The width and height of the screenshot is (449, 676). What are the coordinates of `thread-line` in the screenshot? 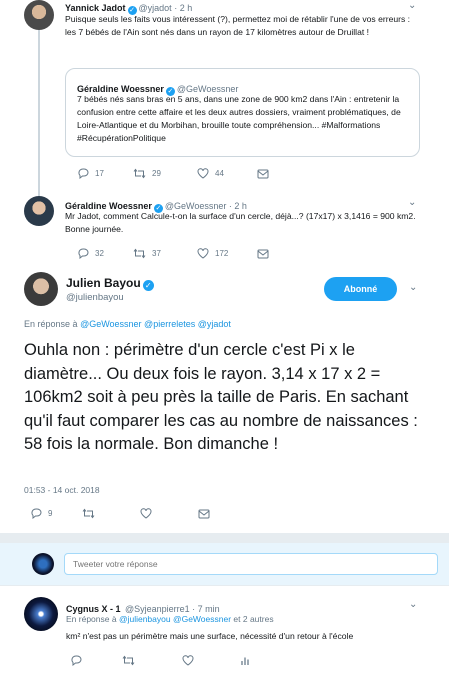 It's located at (39, 113).